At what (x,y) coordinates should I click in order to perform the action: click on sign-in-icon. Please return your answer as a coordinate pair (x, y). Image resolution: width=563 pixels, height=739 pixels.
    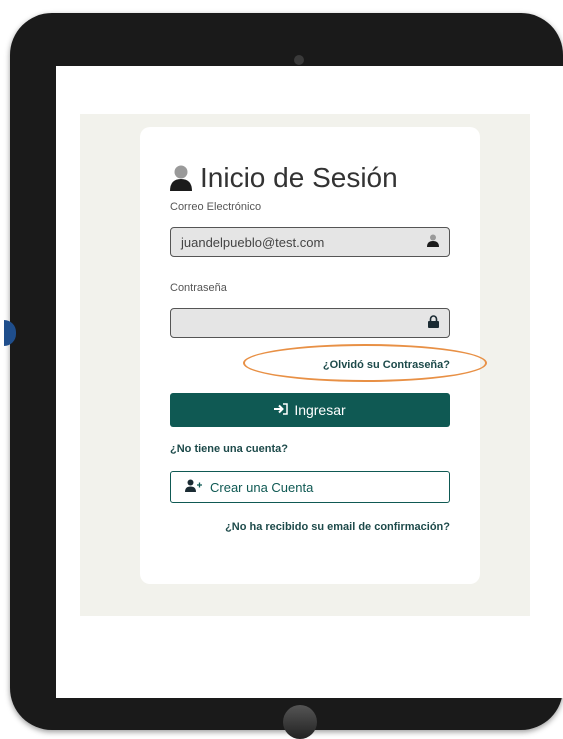
    Looking at the image, I should click on (281, 410).